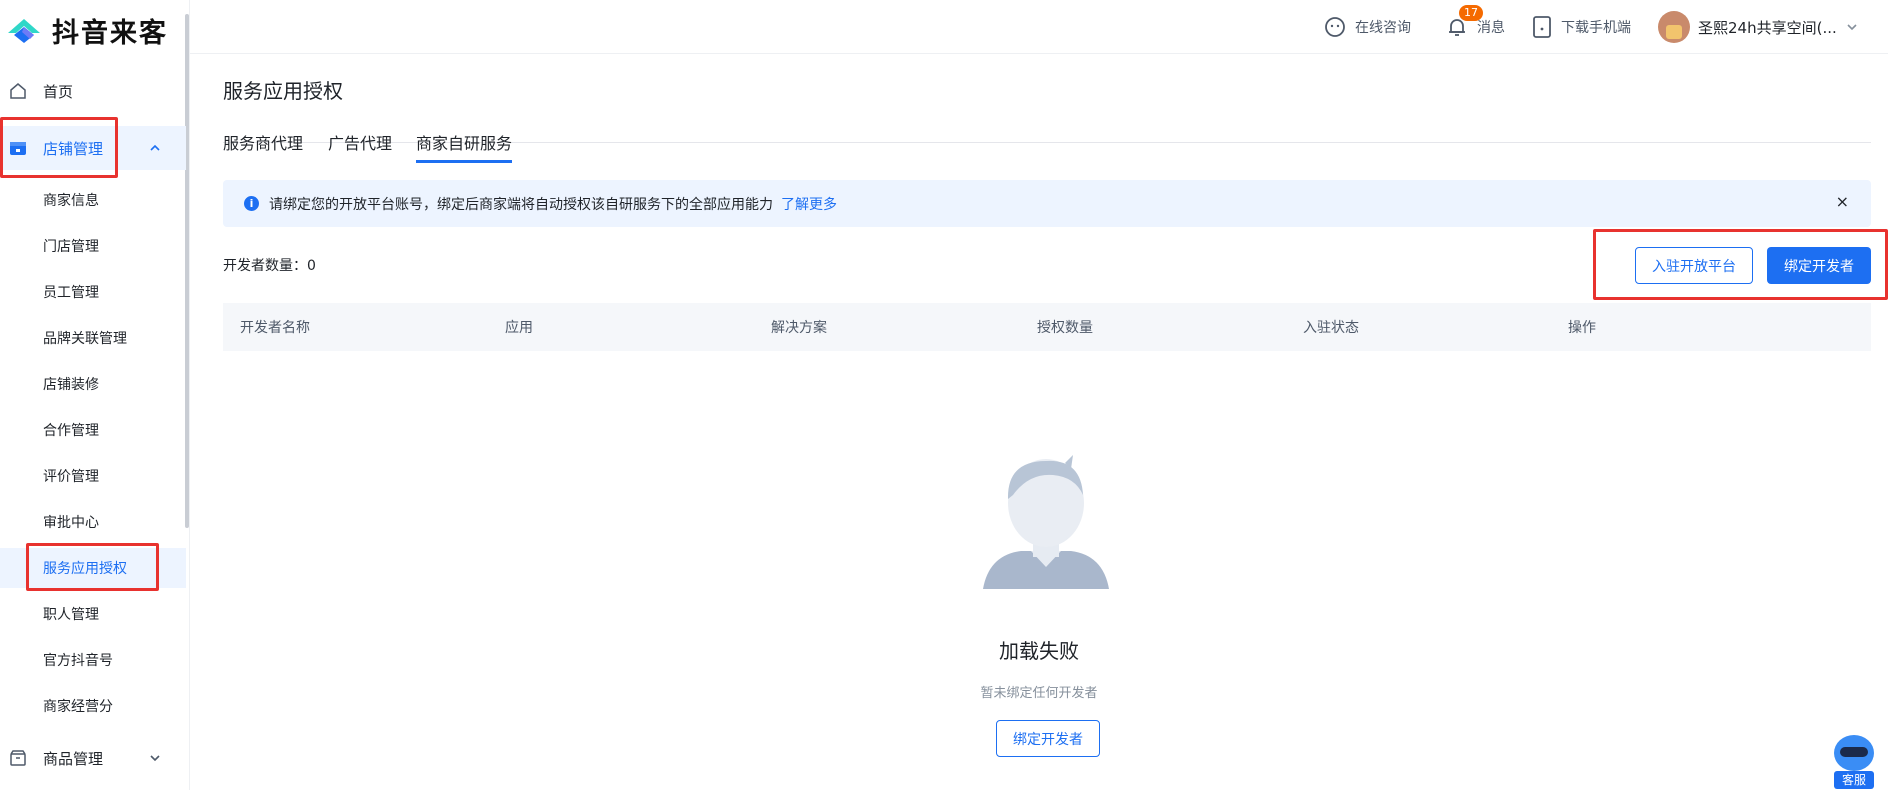  I want to click on sidebar-item-label: 品牌关联管理, so click(85, 339).